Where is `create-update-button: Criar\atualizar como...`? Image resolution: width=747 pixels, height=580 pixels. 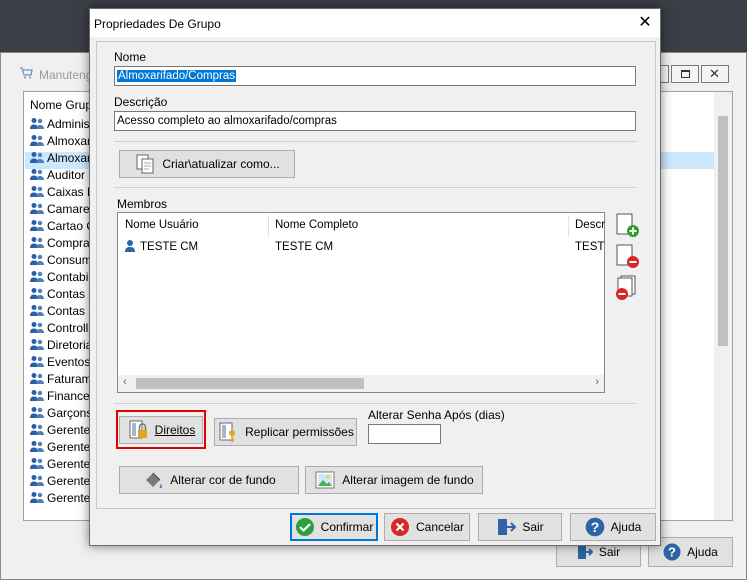
create-update-button: Criar\atualizar como... is located at coordinates (207, 164).